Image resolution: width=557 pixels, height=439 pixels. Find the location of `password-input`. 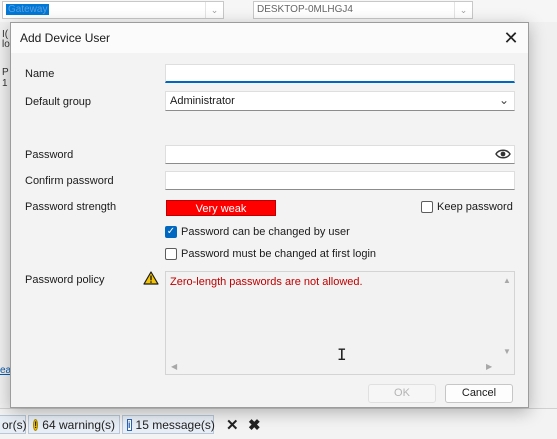

password-input is located at coordinates (340, 154).